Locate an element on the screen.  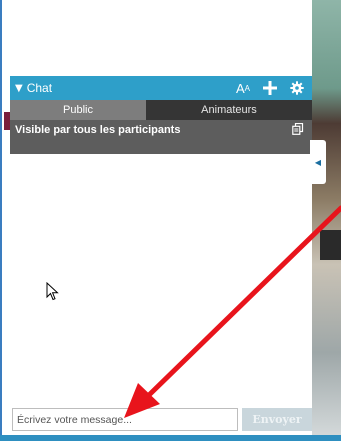
visibility-text: Visible par tous les participants is located at coordinates (98, 130).